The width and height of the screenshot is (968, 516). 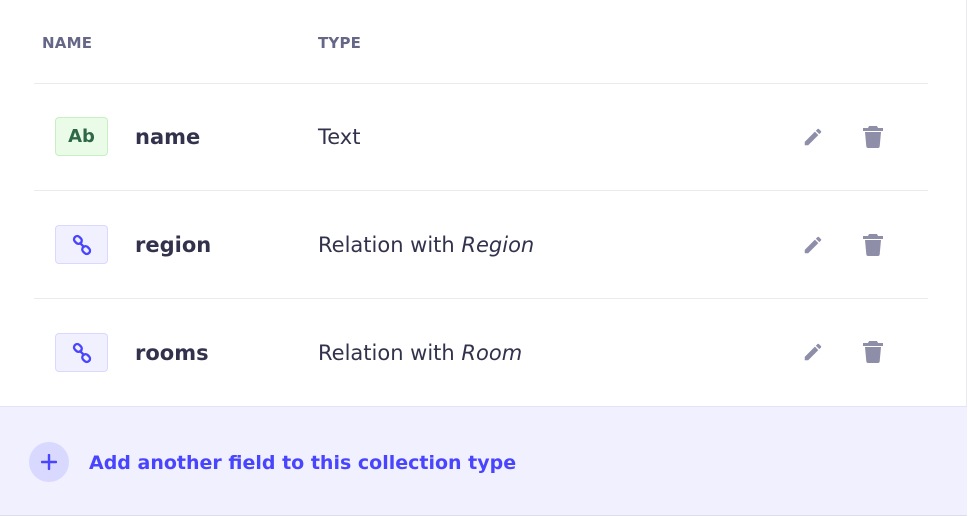 I want to click on column-header-type: TYPE, so click(x=340, y=43).